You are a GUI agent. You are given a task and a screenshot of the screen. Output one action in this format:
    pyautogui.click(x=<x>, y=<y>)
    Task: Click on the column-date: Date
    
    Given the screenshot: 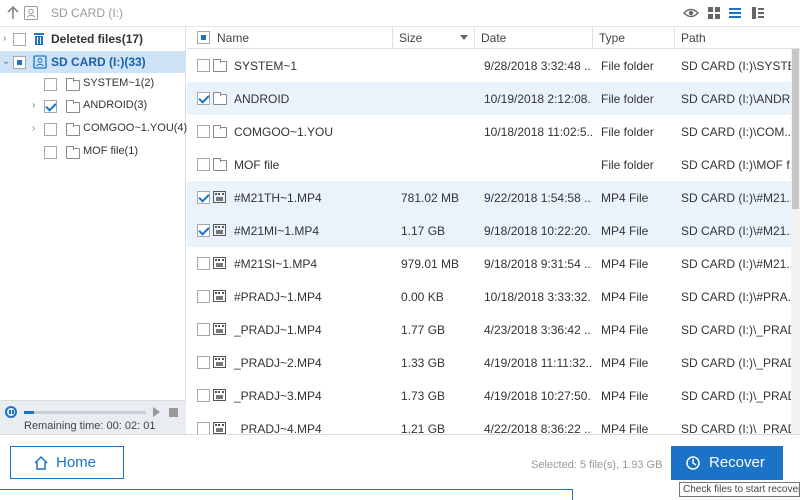 What is the action you would take?
    pyautogui.click(x=534, y=38)
    